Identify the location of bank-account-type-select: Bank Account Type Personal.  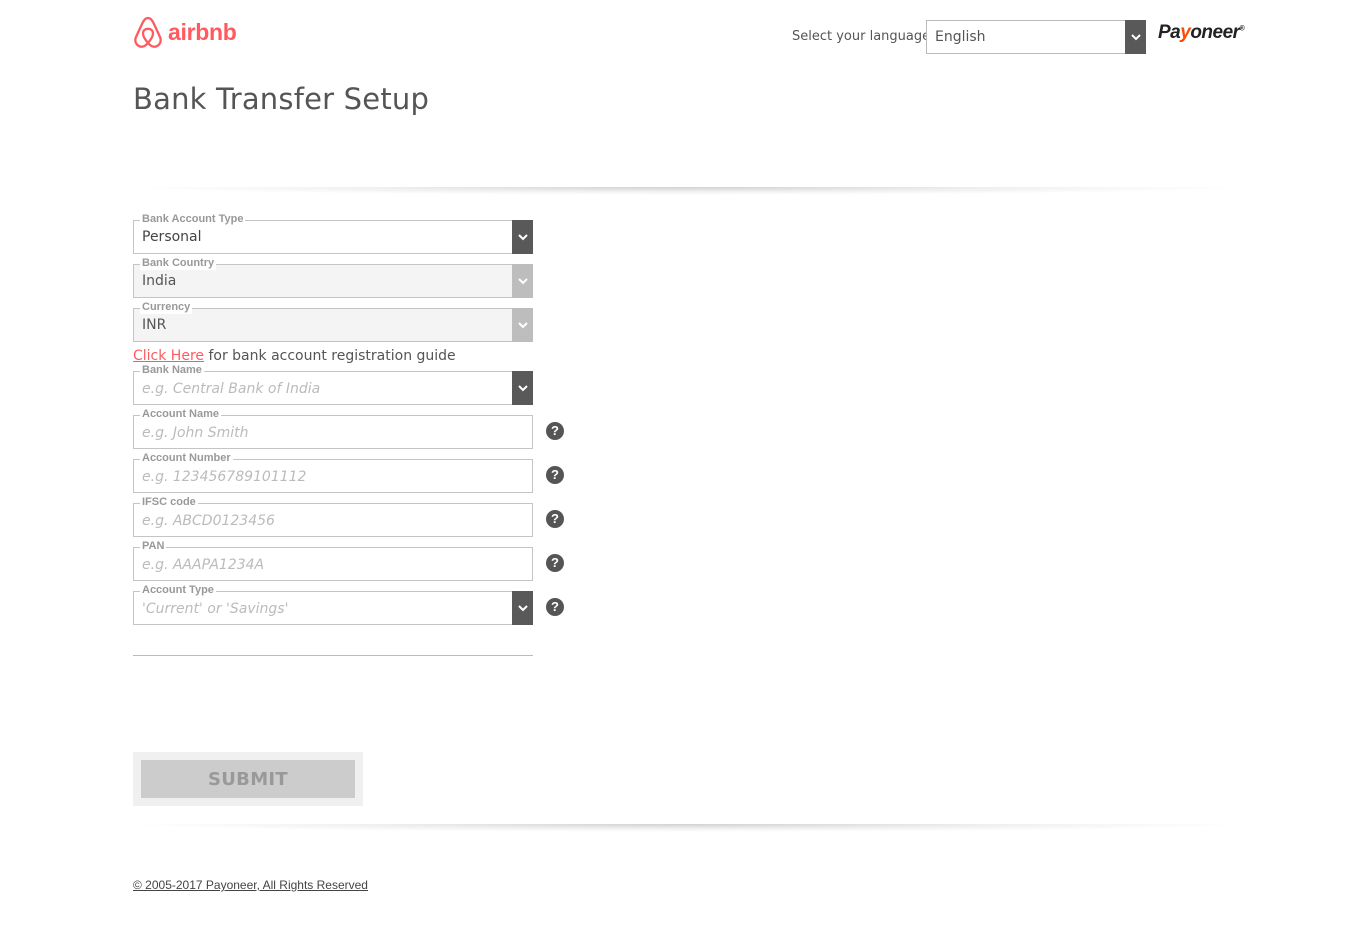
(333, 233).